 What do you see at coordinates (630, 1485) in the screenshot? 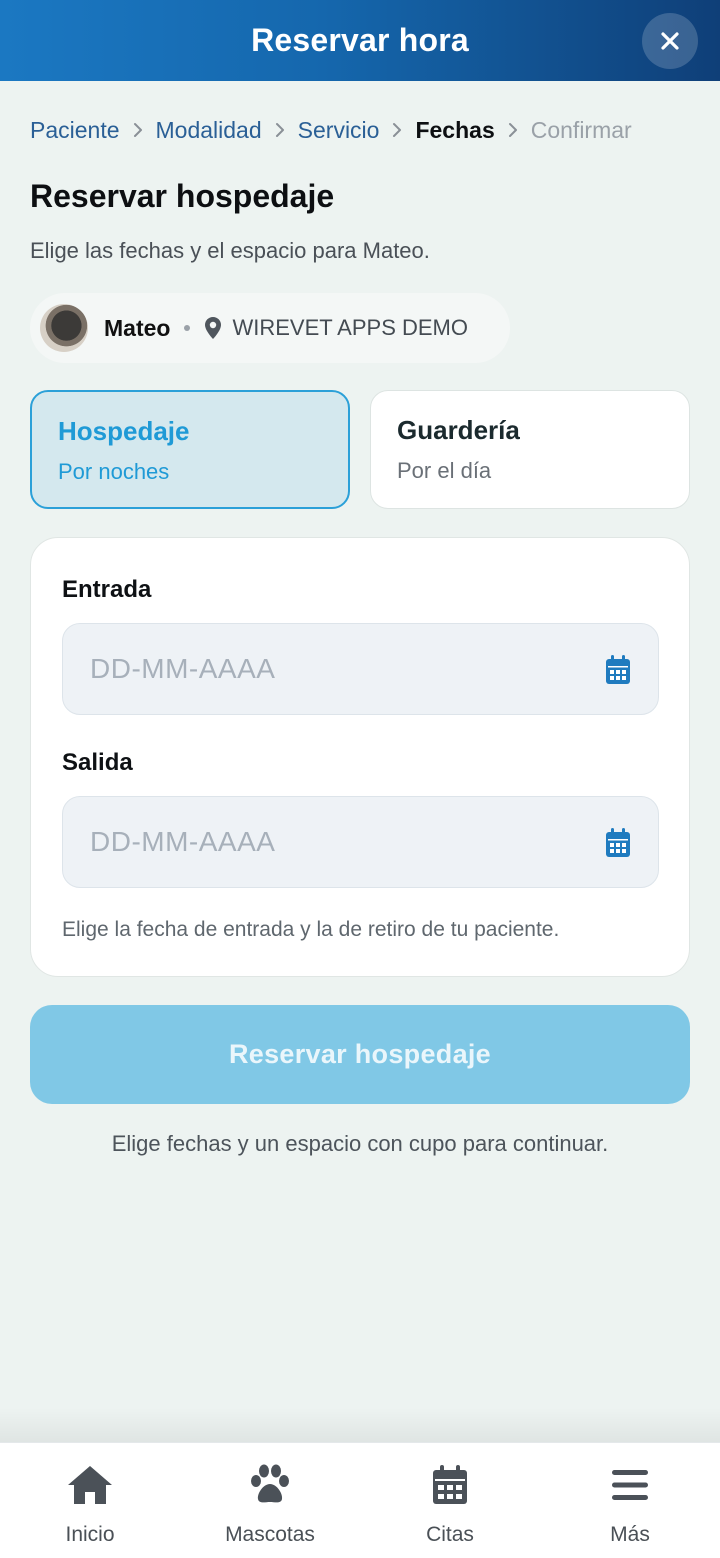
I see `menu-icon` at bounding box center [630, 1485].